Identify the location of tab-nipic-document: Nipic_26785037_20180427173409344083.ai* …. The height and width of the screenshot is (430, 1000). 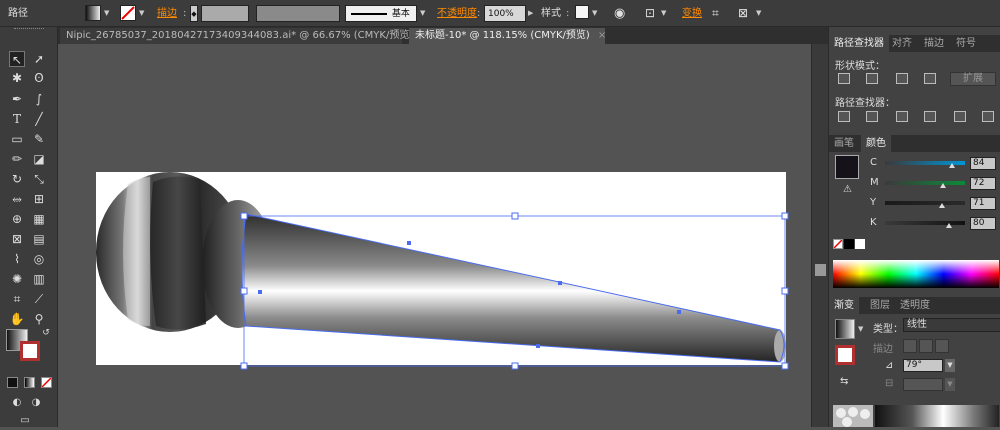
(245, 36).